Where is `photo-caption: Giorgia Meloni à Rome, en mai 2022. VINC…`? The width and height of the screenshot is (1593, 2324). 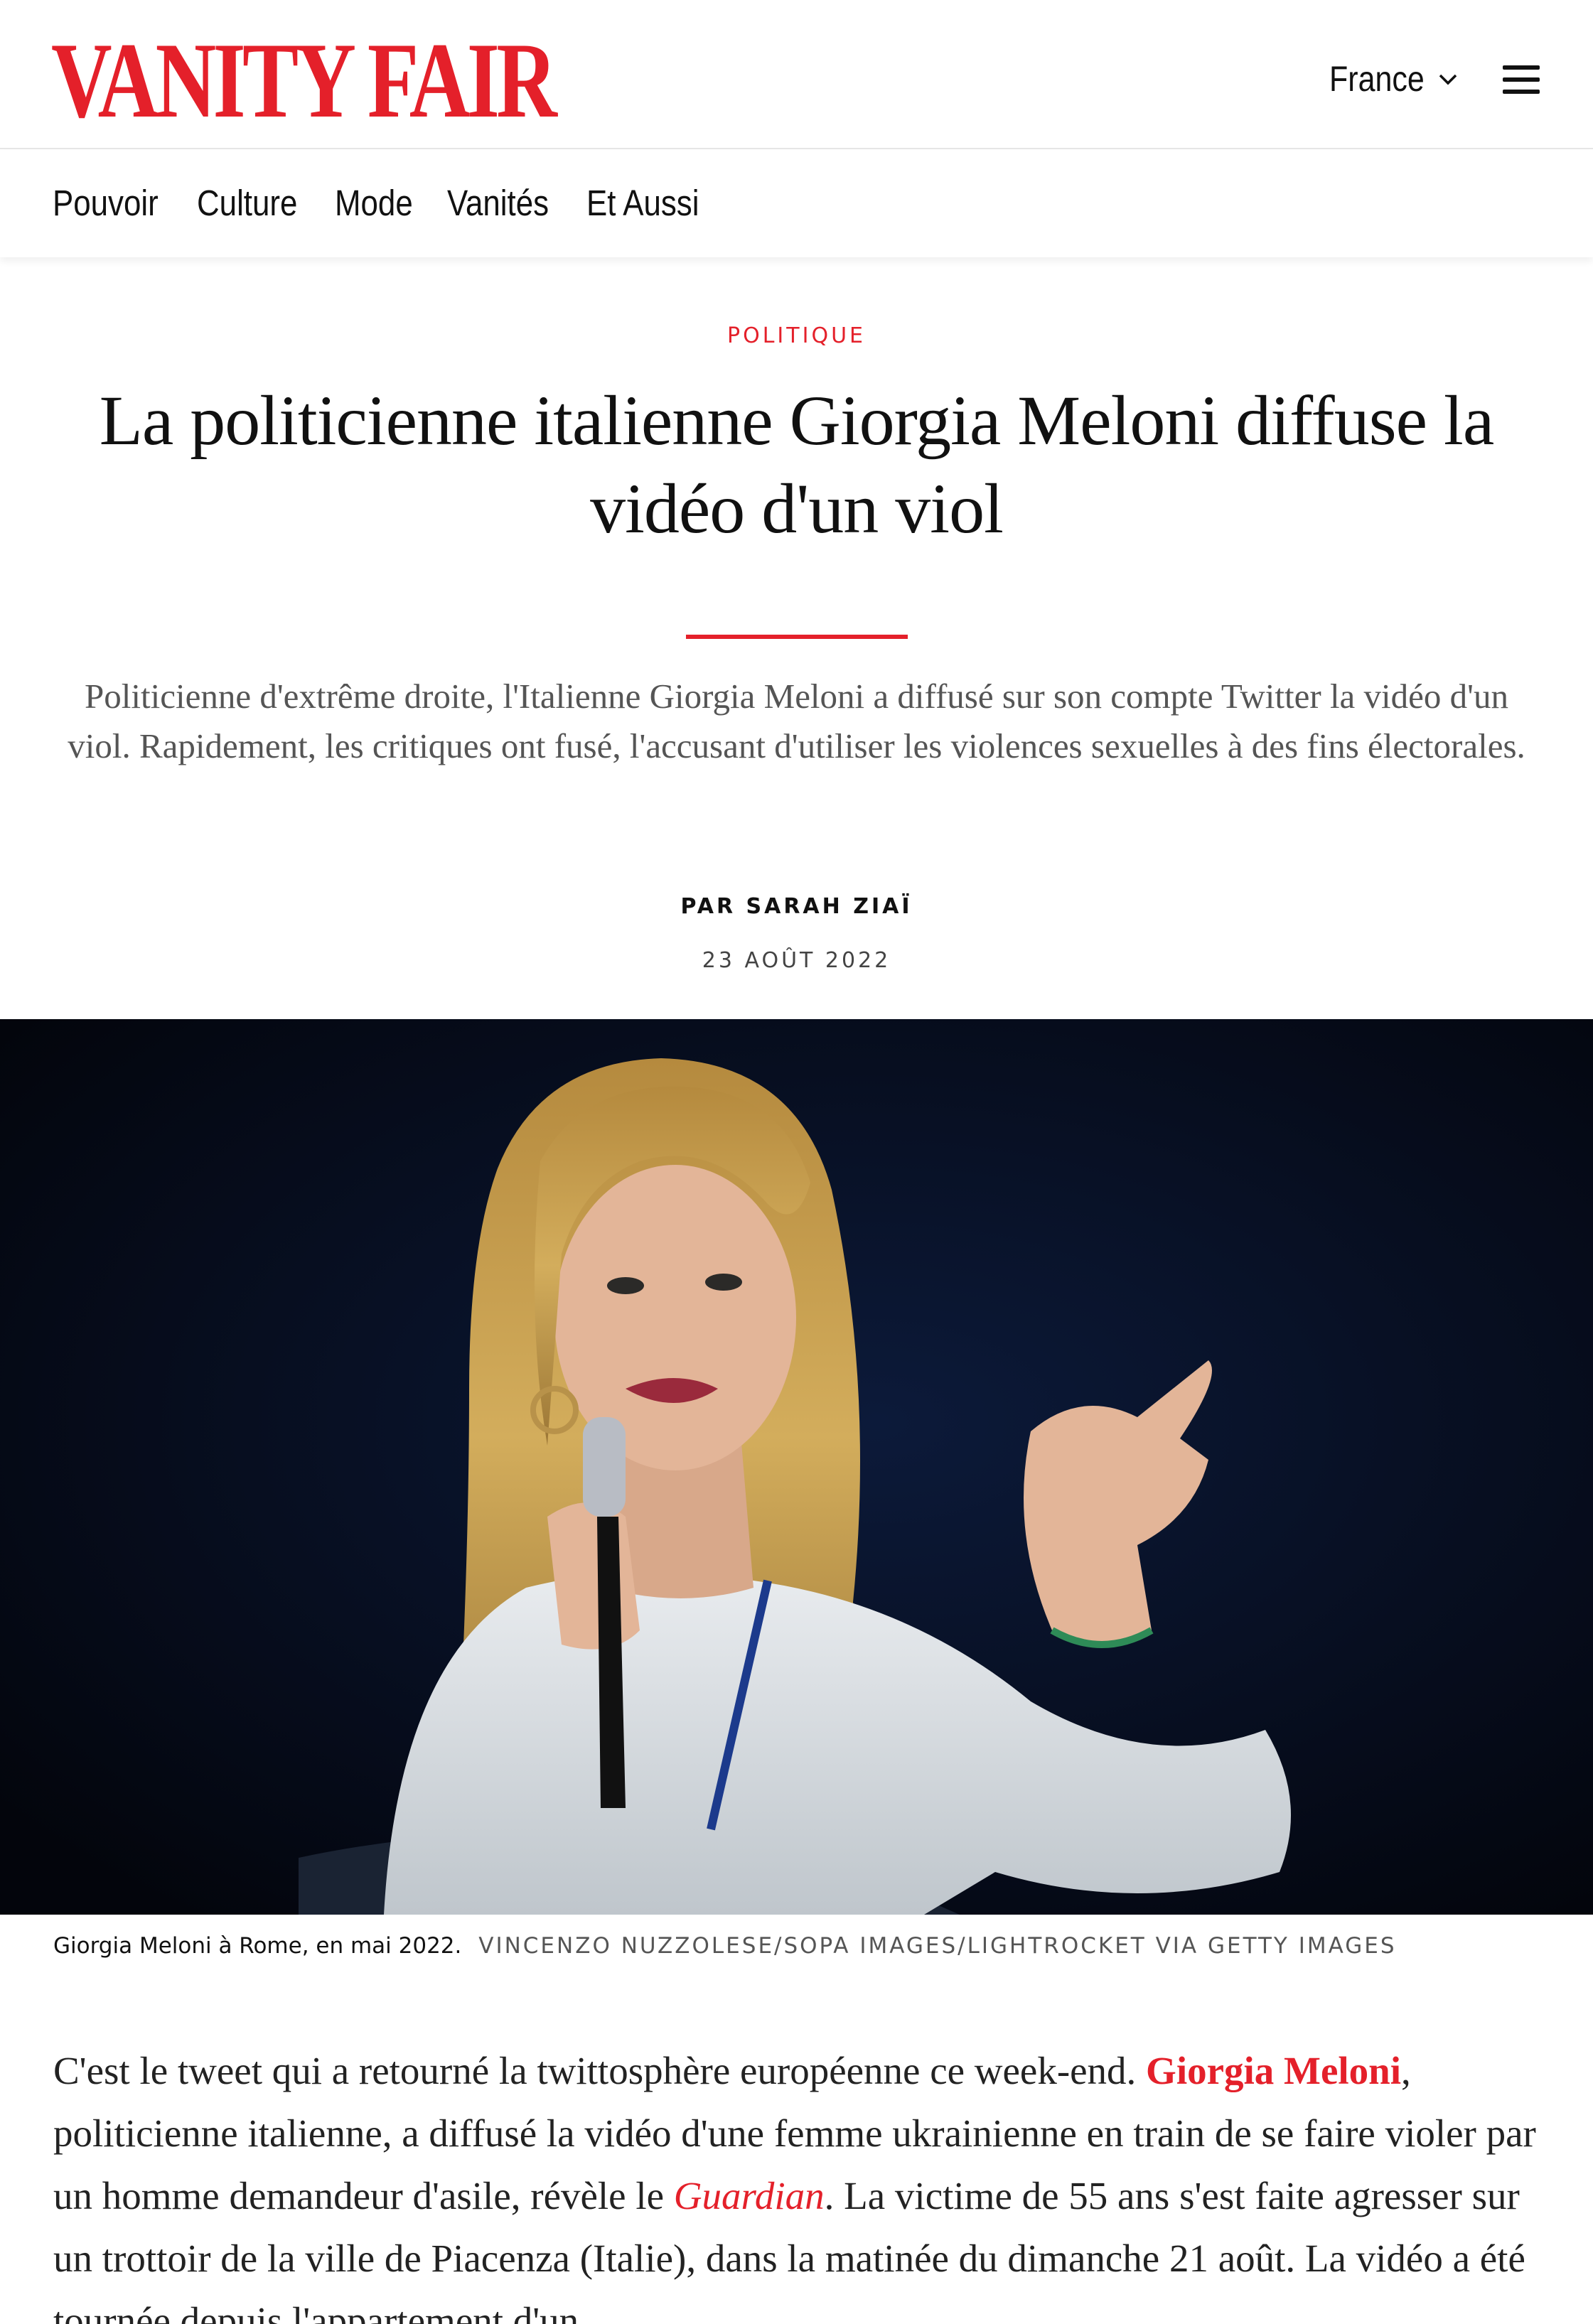 photo-caption: Giorgia Meloni à Rome, en mai 2022. VINC… is located at coordinates (799, 1946).